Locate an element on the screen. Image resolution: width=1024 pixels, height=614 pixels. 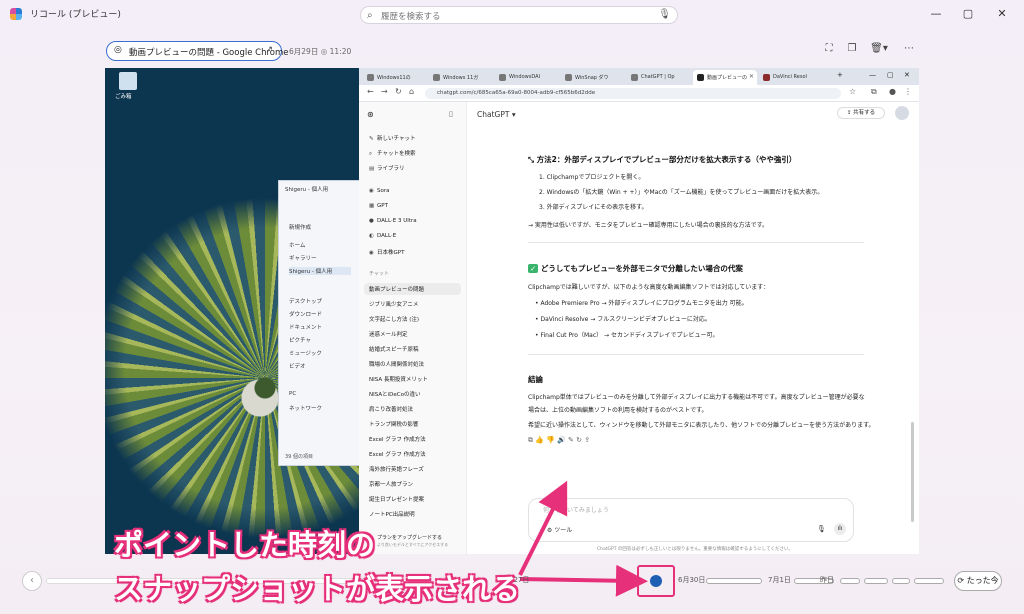
timeline-date-label: 昨日 is located at coordinates (827, 580).